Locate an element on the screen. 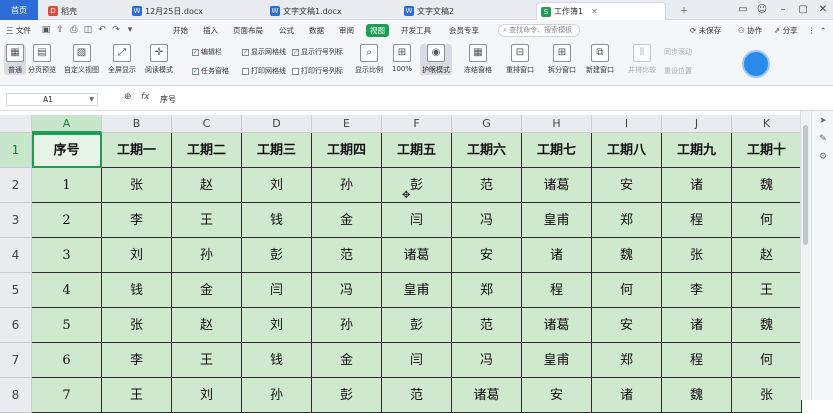  cell-k3: 何 is located at coordinates (767, 220).